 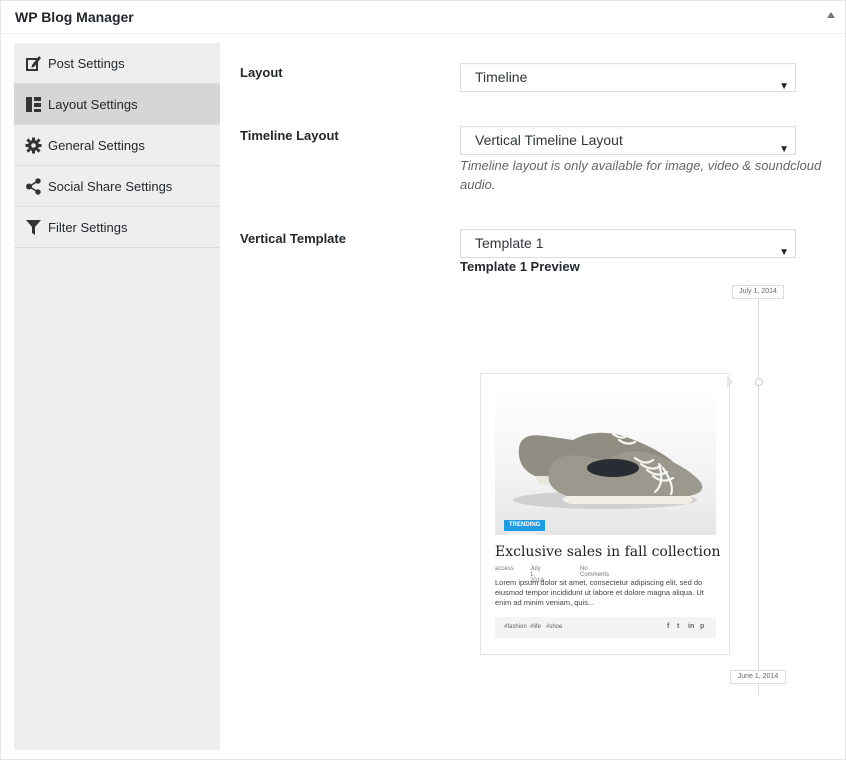 What do you see at coordinates (33, 63) in the screenshot?
I see `edit-icon` at bounding box center [33, 63].